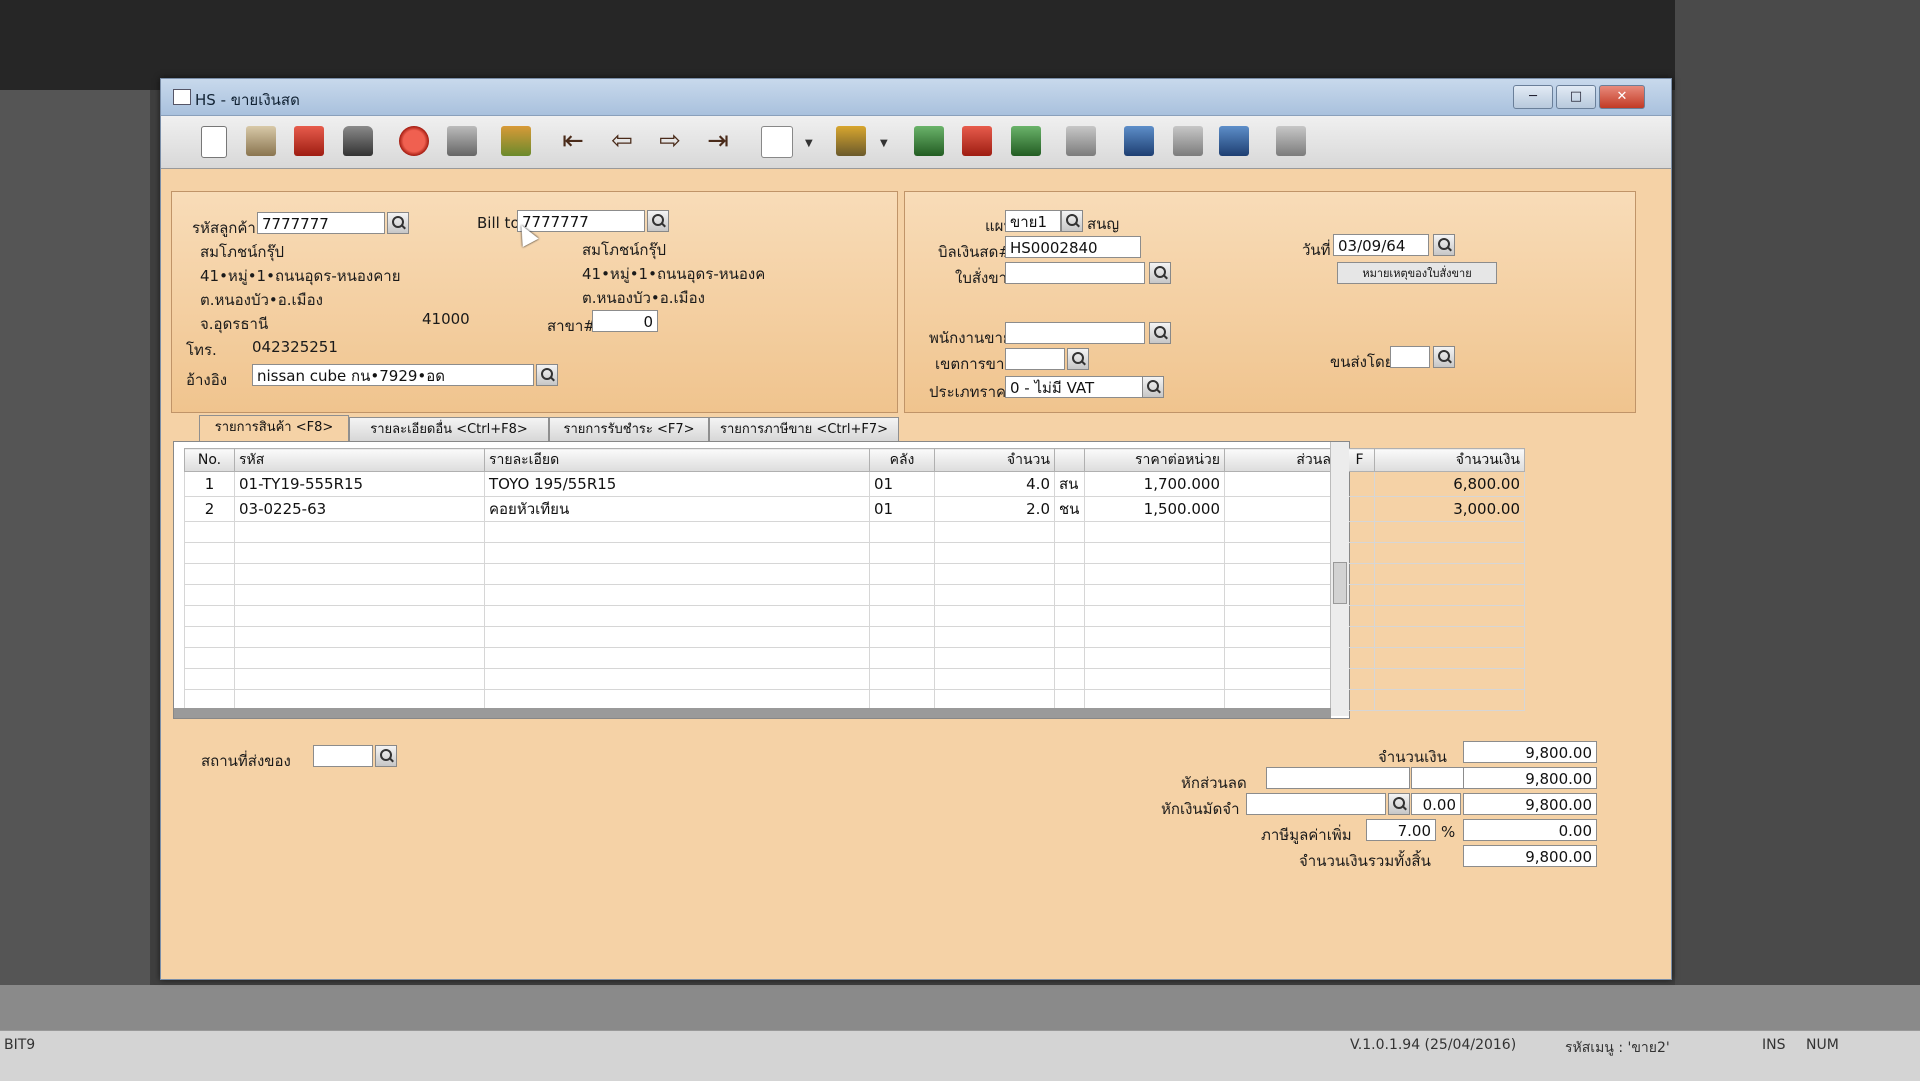  Describe the element at coordinates (581, 221) in the screenshot. I see `billto-code-input: 7777777` at that location.